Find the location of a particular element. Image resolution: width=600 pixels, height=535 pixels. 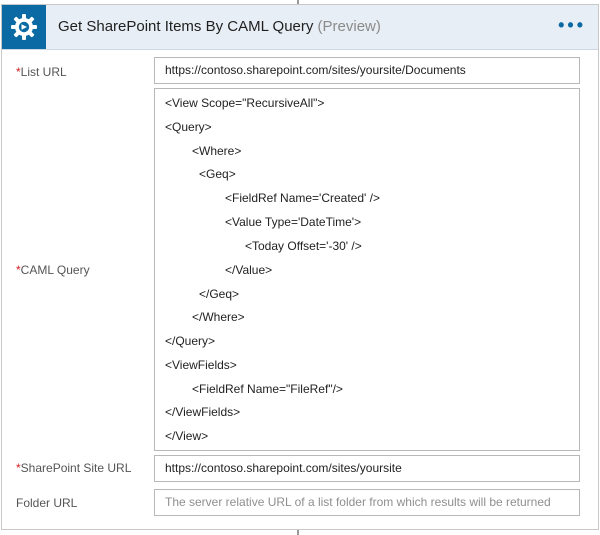

preview-tag: (Preview) is located at coordinates (349, 26).